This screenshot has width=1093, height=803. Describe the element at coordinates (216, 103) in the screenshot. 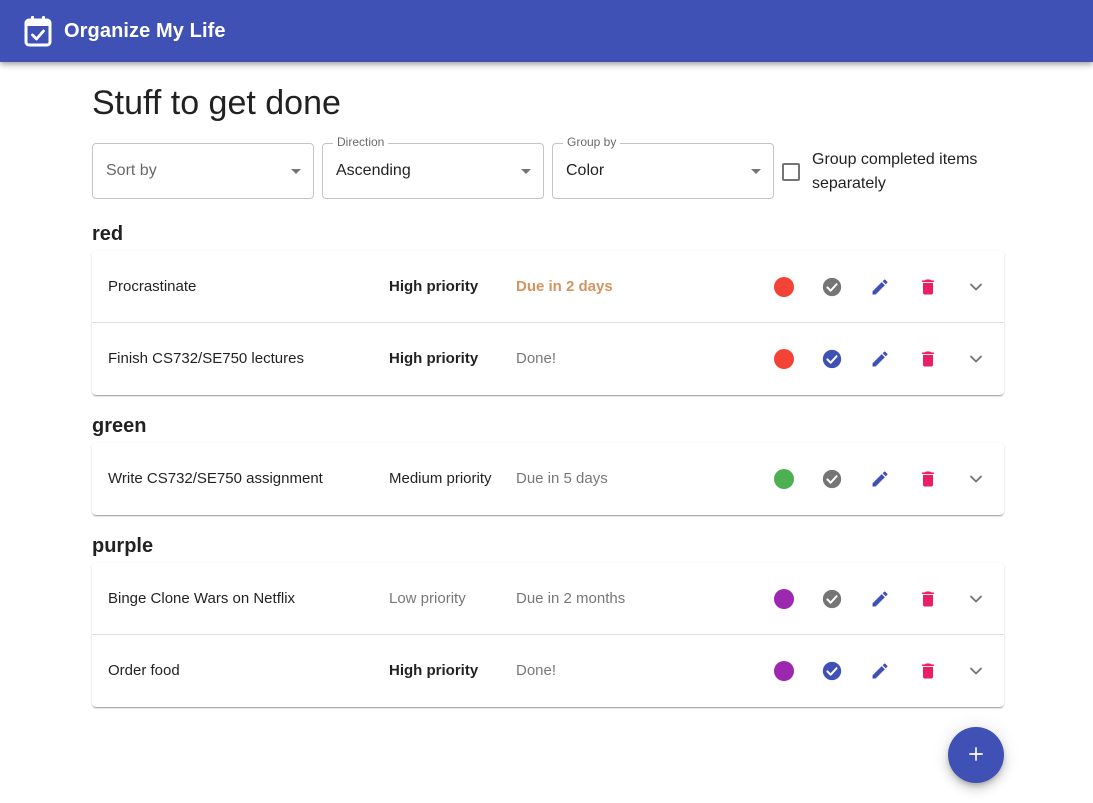

I see `page-title: Stuff to get done` at that location.